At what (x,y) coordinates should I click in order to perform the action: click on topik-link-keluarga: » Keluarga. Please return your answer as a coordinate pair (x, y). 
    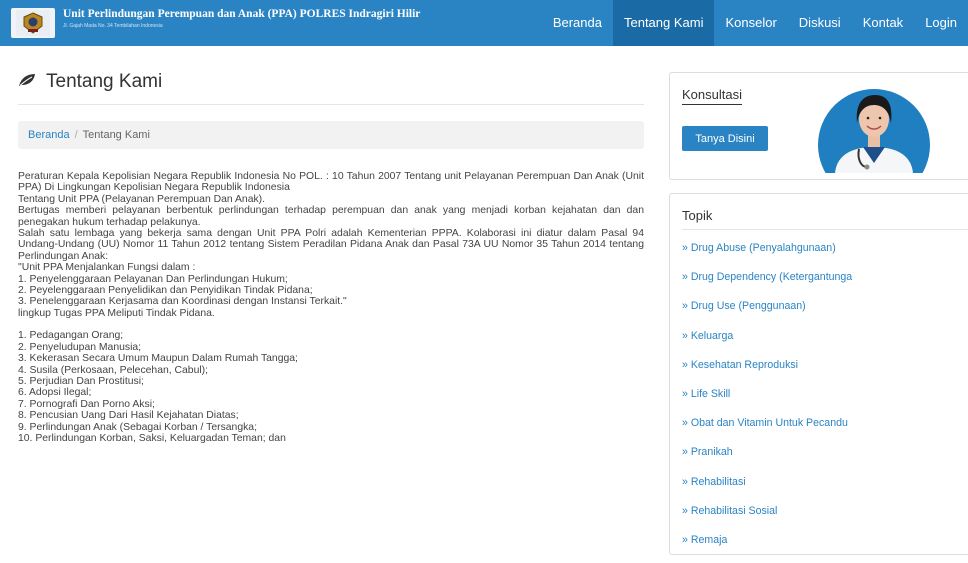
    Looking at the image, I should click on (767, 344).